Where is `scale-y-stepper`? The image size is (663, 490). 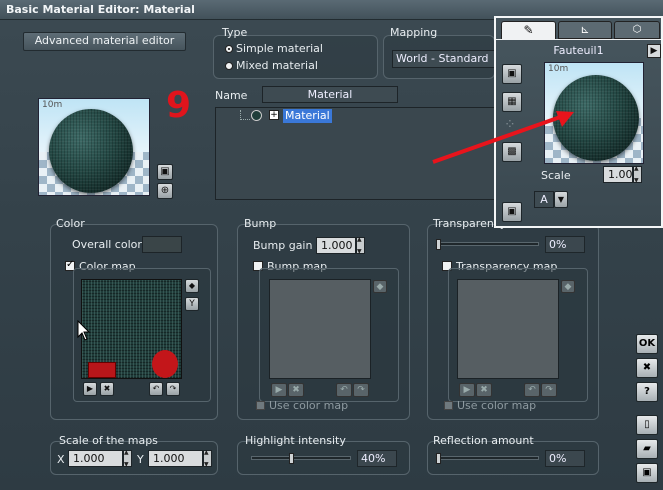 scale-y-stepper is located at coordinates (207, 458).